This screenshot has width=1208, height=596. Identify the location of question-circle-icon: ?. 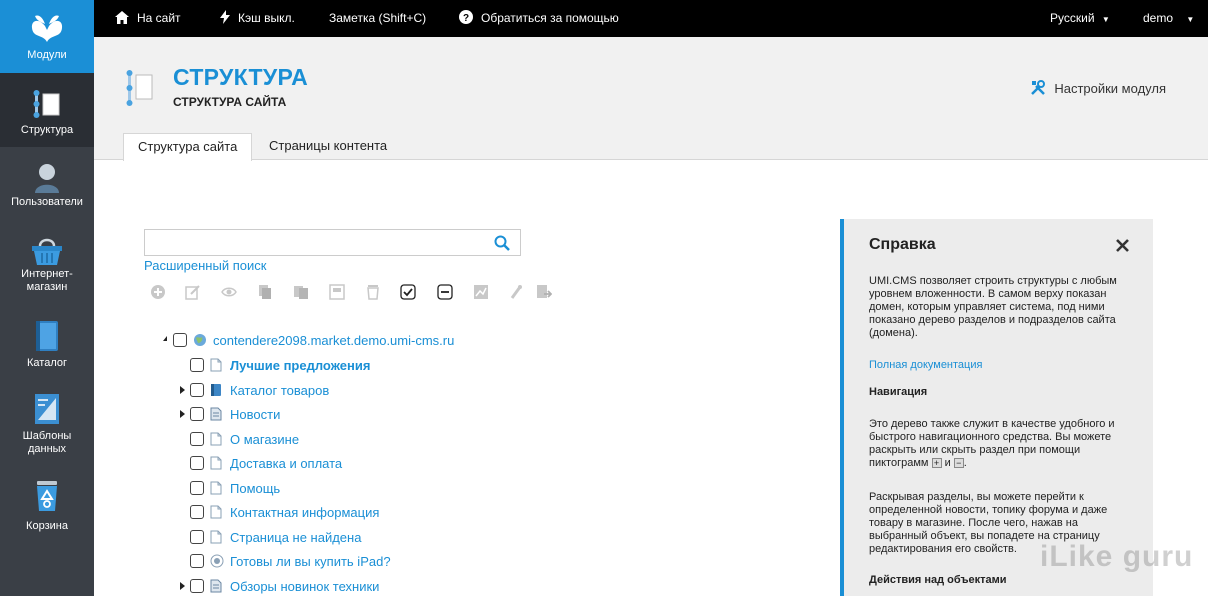
(466, 17).